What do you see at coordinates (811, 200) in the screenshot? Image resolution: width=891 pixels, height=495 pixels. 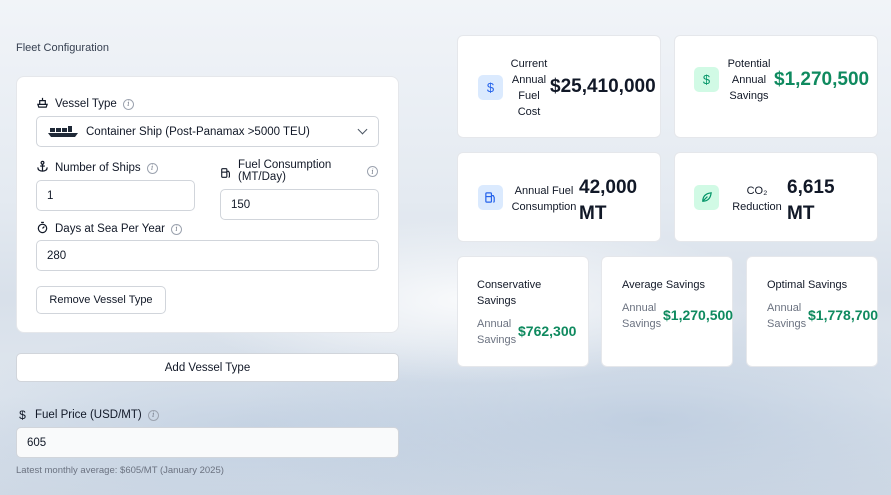 I see `co2-reduction-value: 6,615 MT` at bounding box center [811, 200].